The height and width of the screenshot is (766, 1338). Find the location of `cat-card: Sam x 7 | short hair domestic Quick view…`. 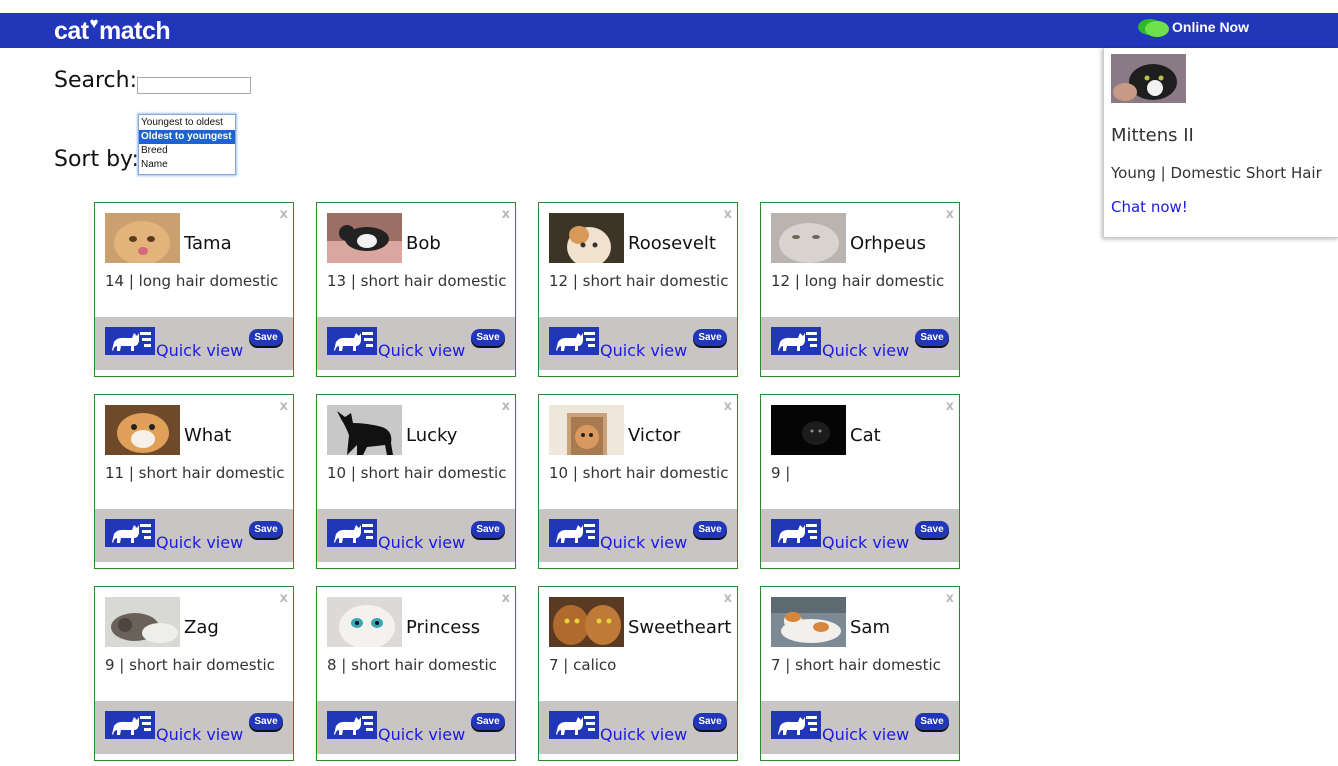

cat-card: Sam x 7 | short hair domestic Quick view… is located at coordinates (860, 673).